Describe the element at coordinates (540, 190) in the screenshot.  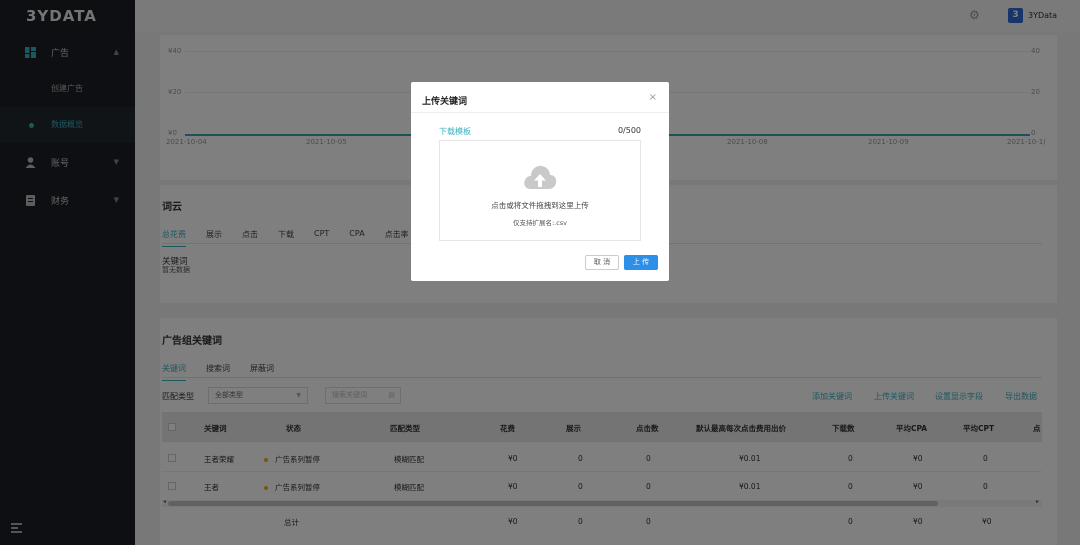
I see `file-dropzone: 点击或将文件拖拽到这里上传 仅支持扩展名:.csv` at that location.